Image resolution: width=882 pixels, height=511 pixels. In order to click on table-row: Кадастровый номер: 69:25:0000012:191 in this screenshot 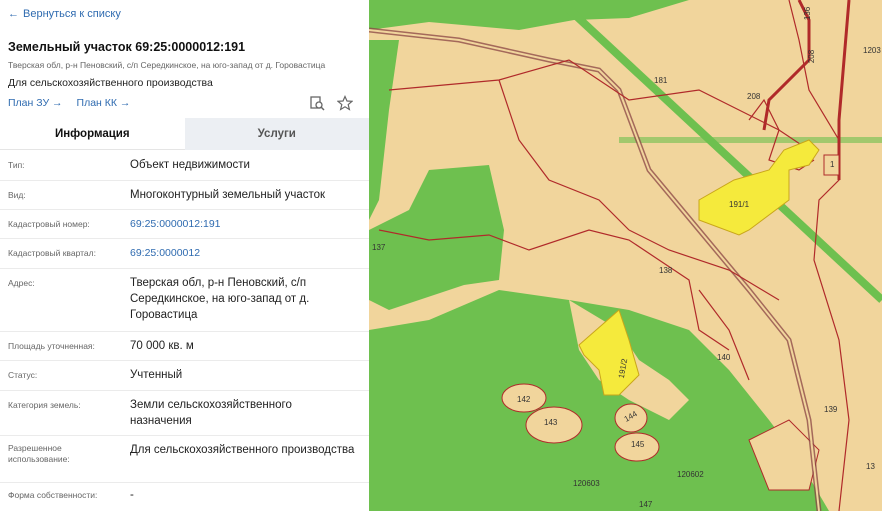, I will do `click(184, 224)`.